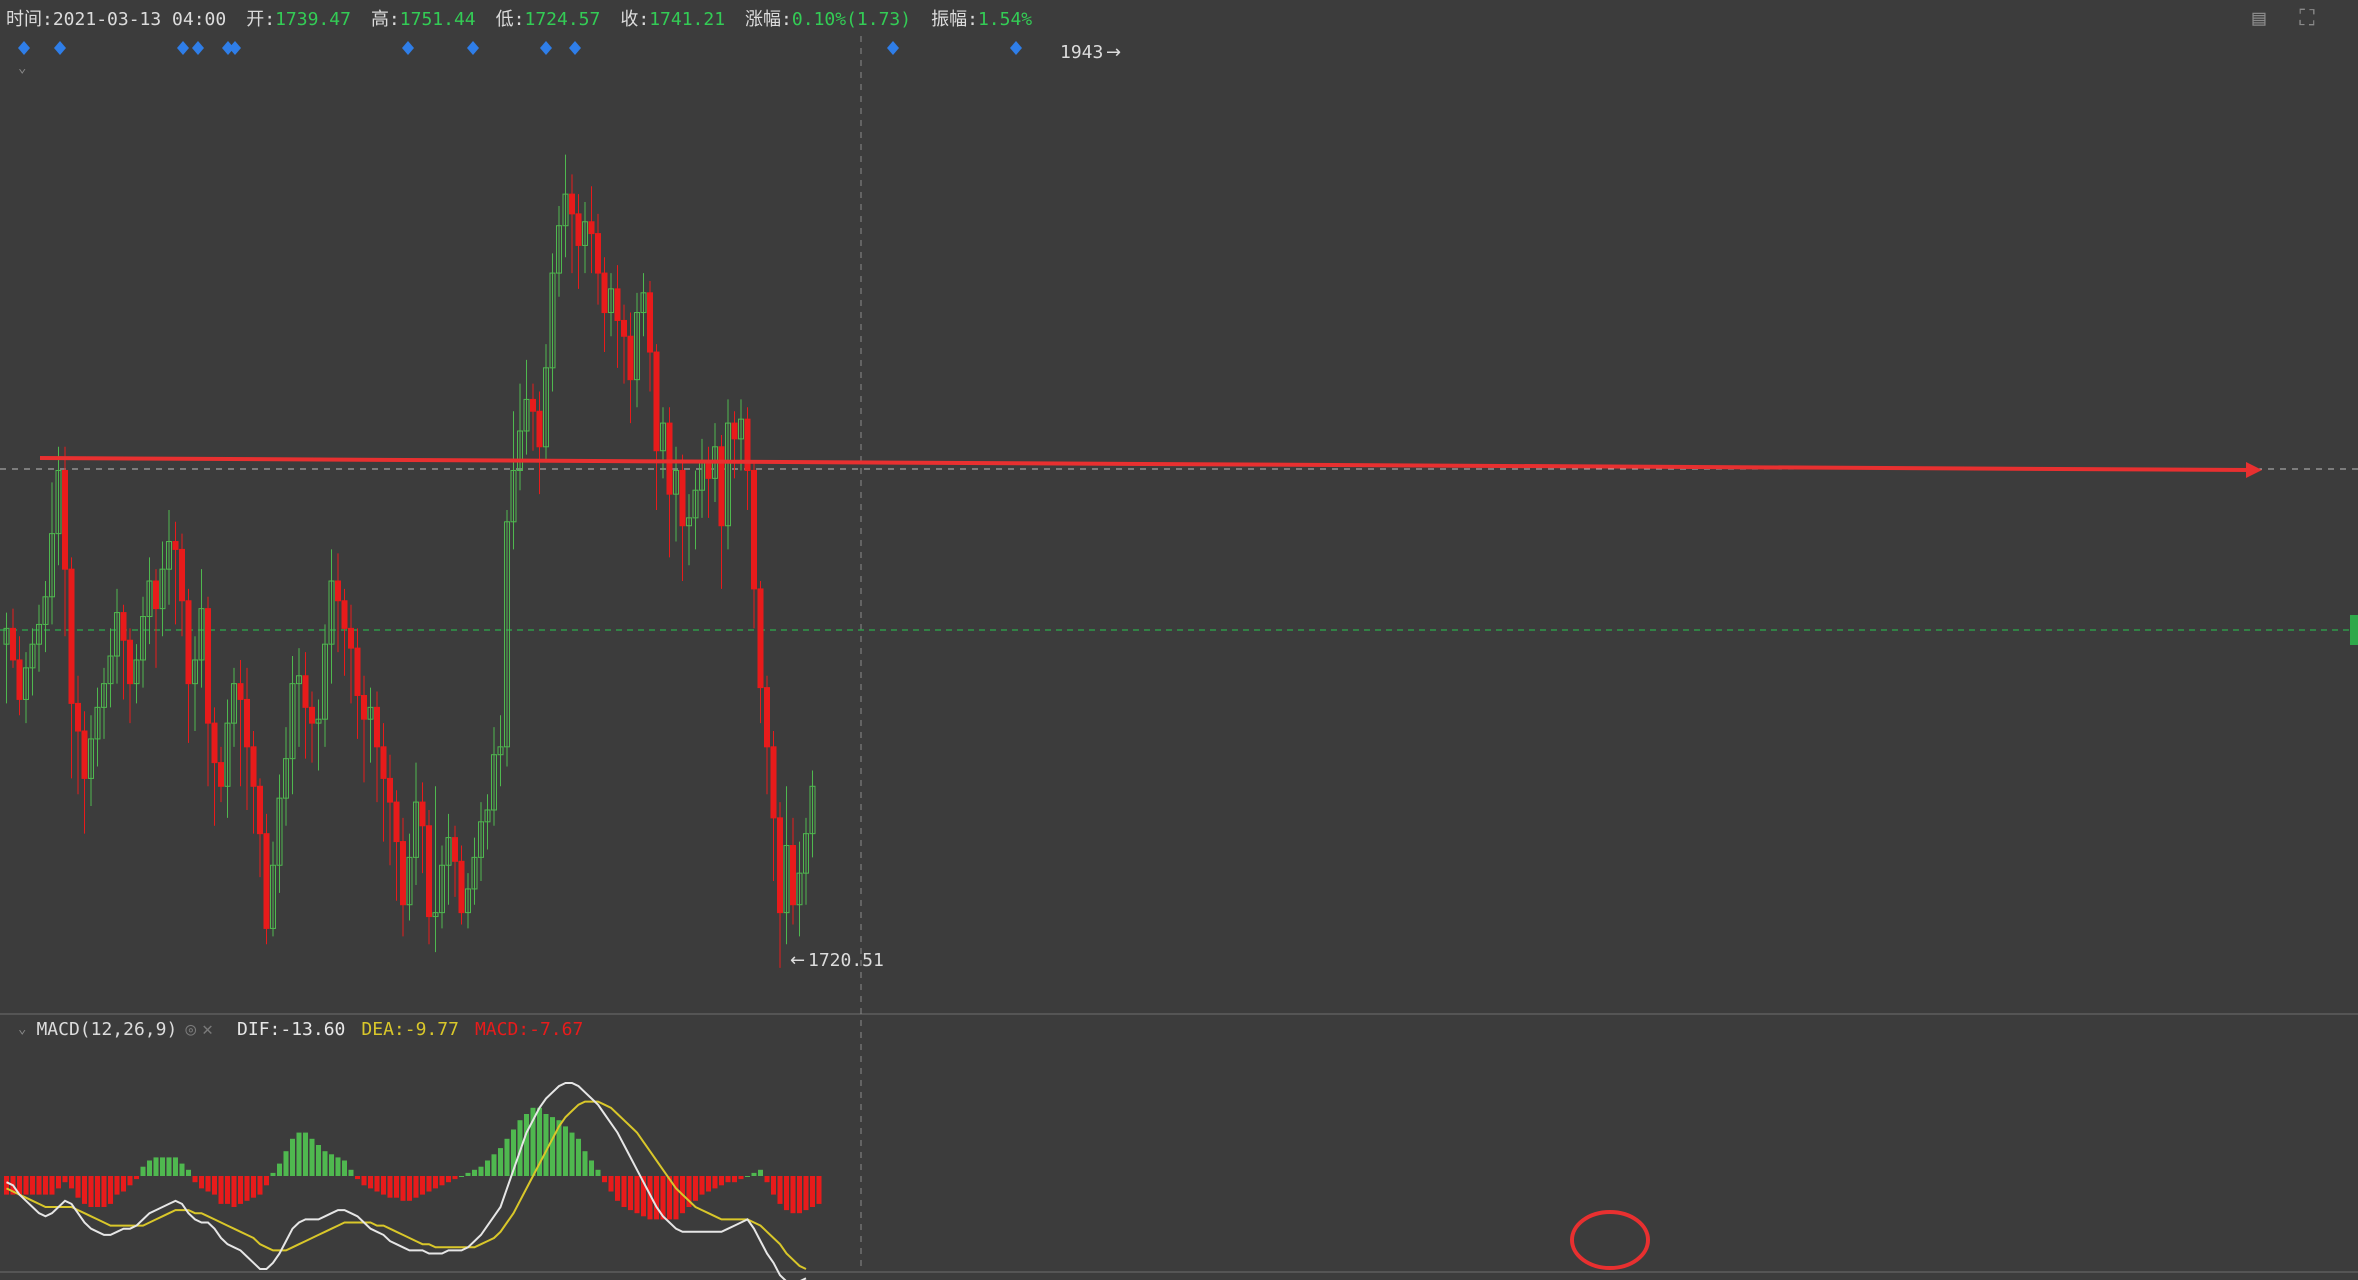 Image resolution: width=2358 pixels, height=1280 pixels. Describe the element at coordinates (107, 1029) in the screenshot. I see `macd-name: MACD(12,26,9)` at that location.